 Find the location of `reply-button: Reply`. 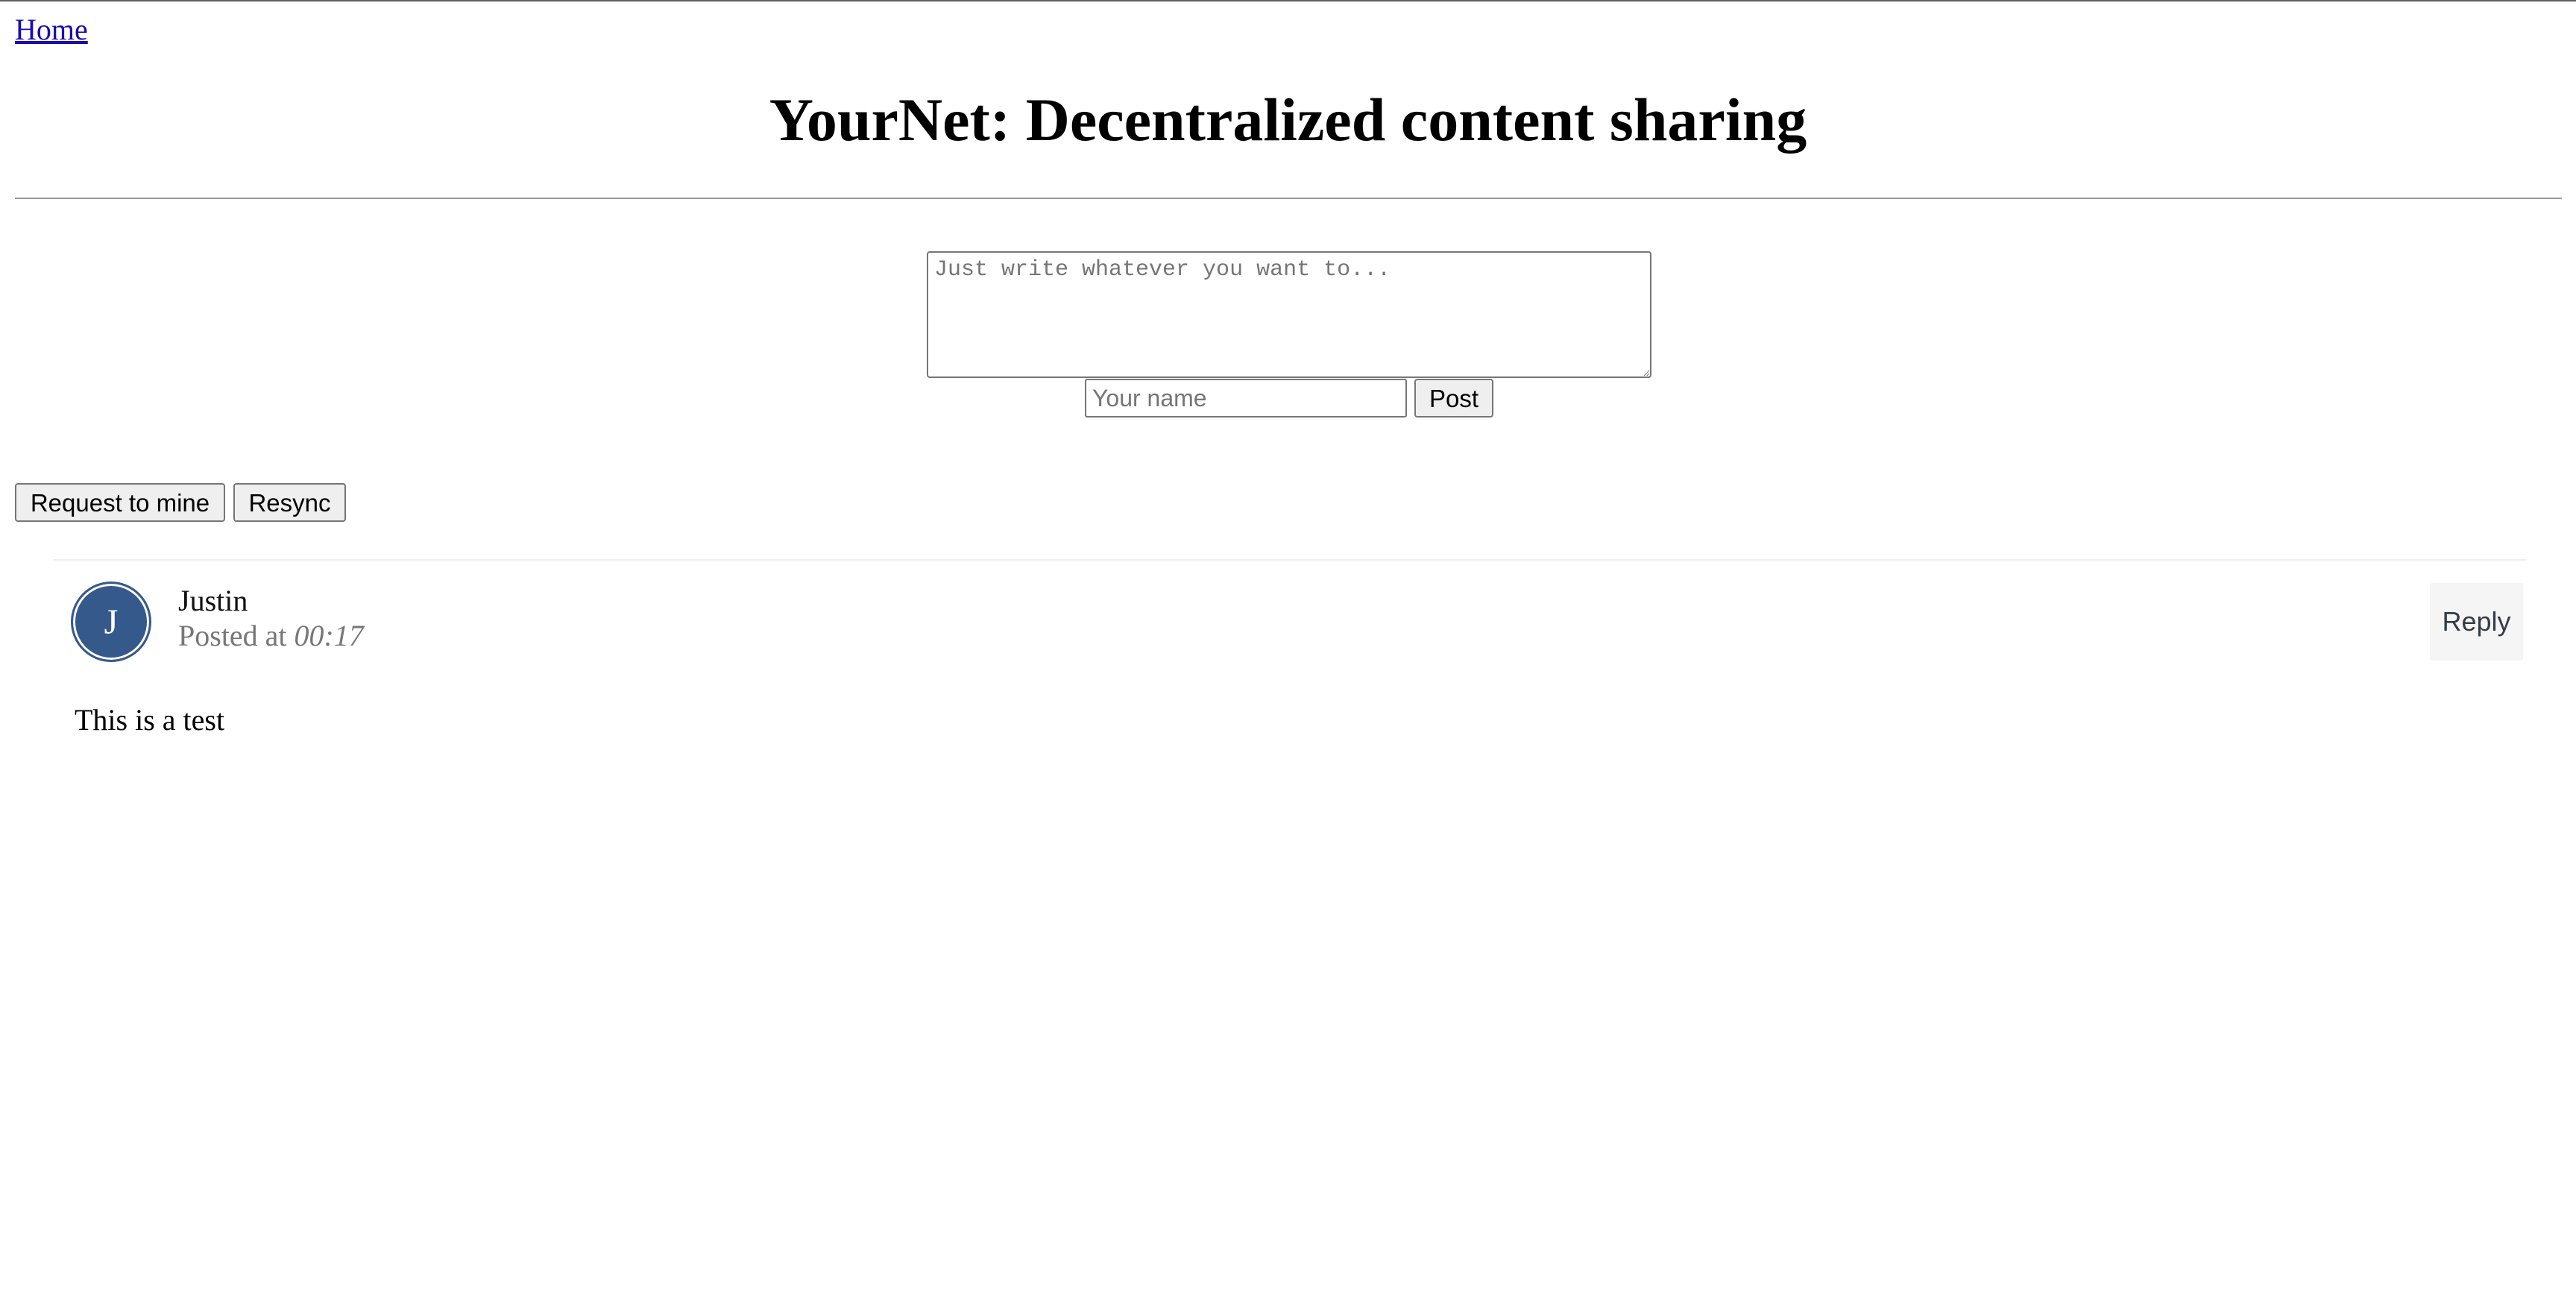

reply-button: Reply is located at coordinates (2476, 622).